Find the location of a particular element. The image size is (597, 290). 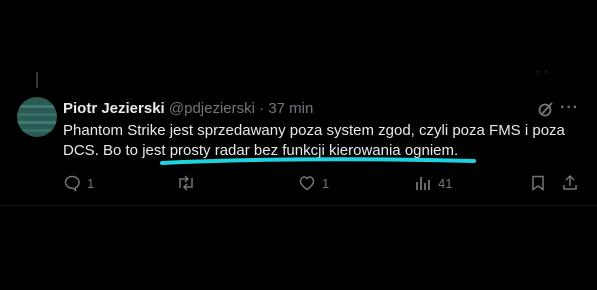

thread-line is located at coordinates (37, 80).